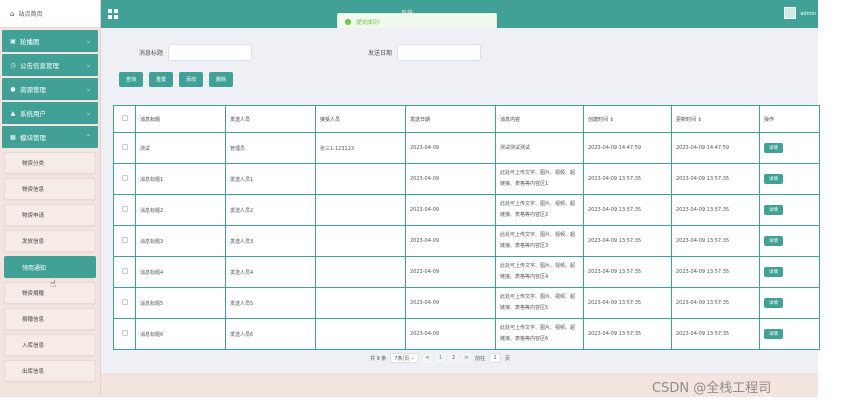  Describe the element at coordinates (627, 119) in the screenshot. I see `column-header-sortable: 创建时间 ⇕` at that location.